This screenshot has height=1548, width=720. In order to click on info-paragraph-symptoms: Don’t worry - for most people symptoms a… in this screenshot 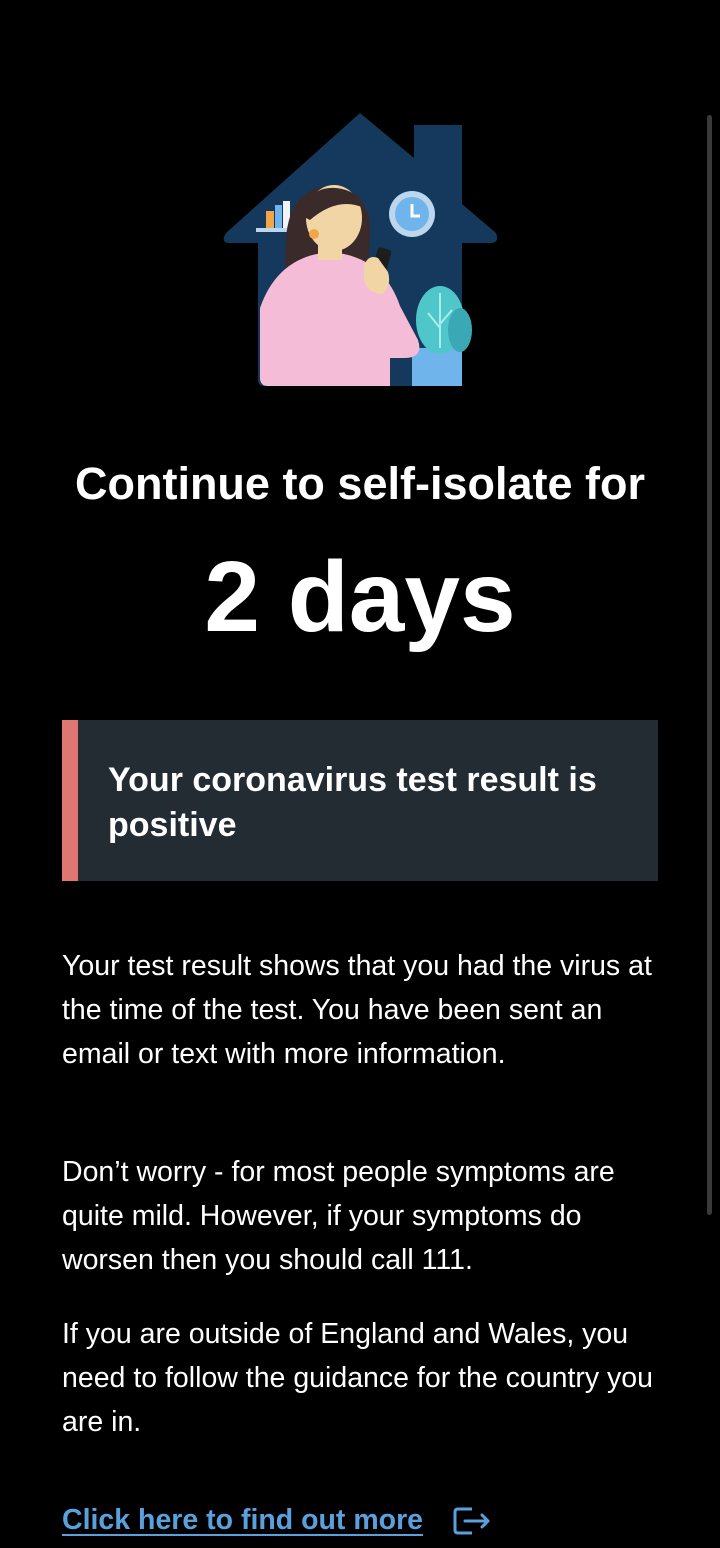, I will do `click(338, 1216)`.